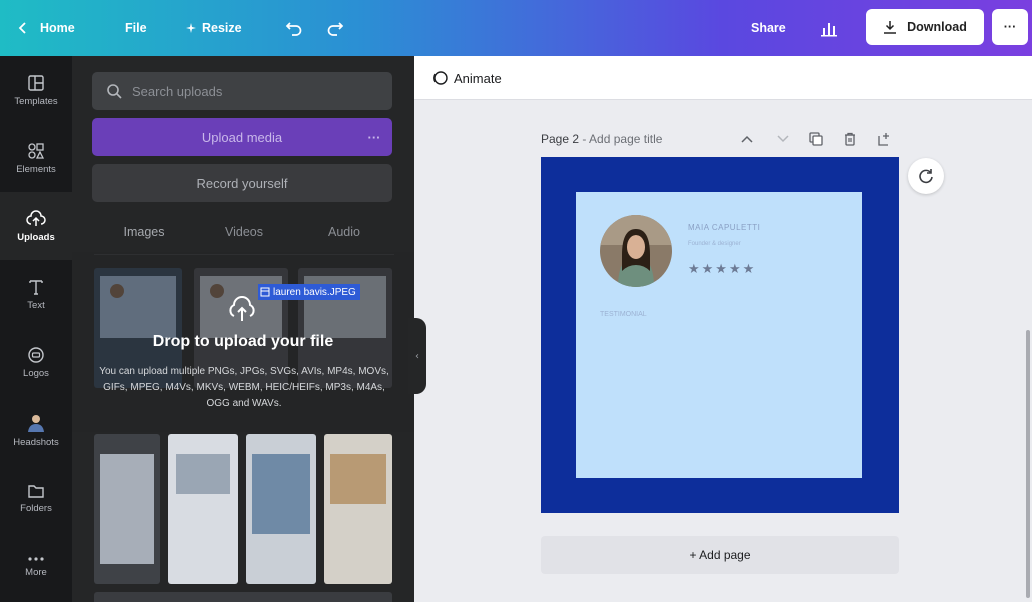  I want to click on add-page-label: + Add page, so click(720, 555).